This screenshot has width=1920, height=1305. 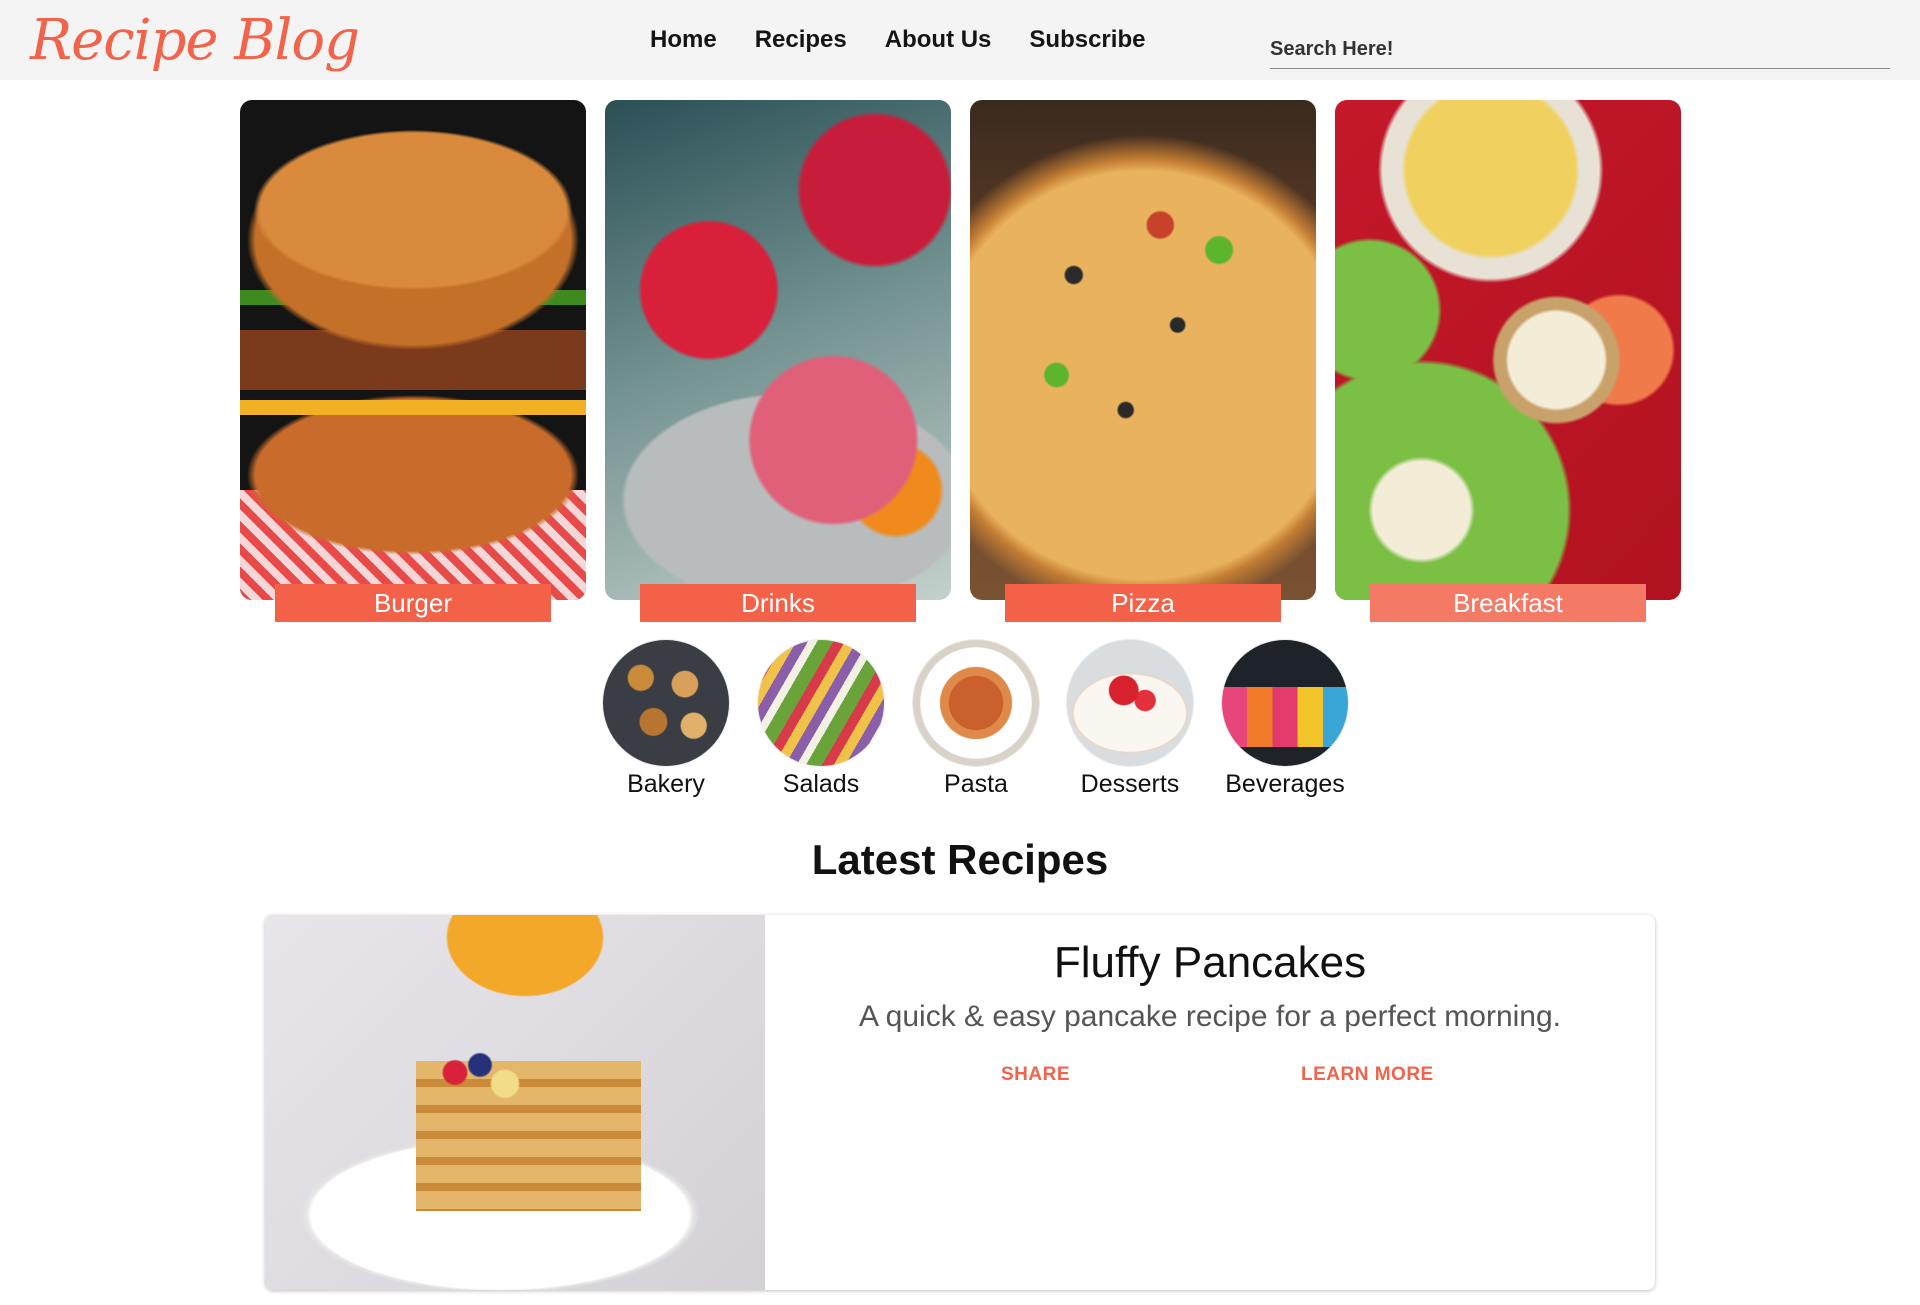 I want to click on subcategory-label-beverages: Beverages, so click(x=1285, y=784).